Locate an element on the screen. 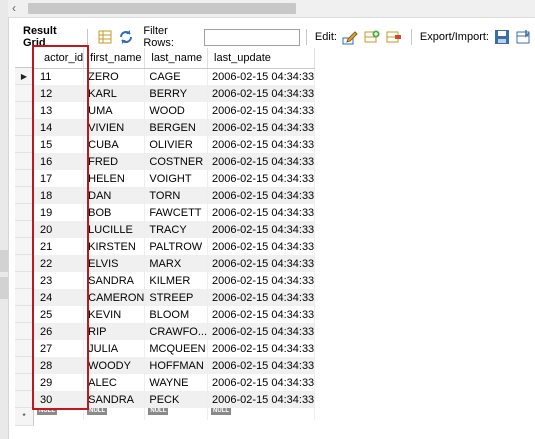 The height and width of the screenshot is (439, 535). table-row: 26 RIP CRAWFO... 2006-02-15 04:34:33 is located at coordinates (175, 331).